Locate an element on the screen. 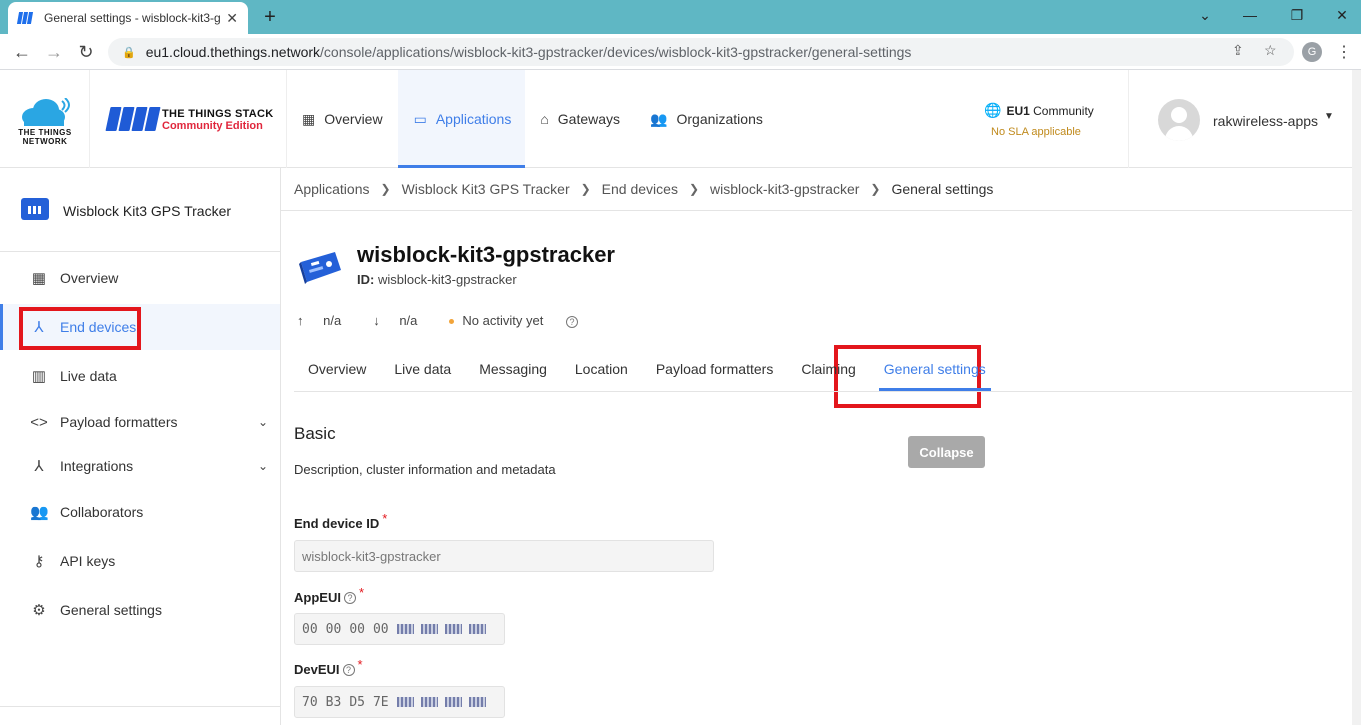 This screenshot has height=725, width=1361. nav-overview: ▦ Overview is located at coordinates (342, 119).